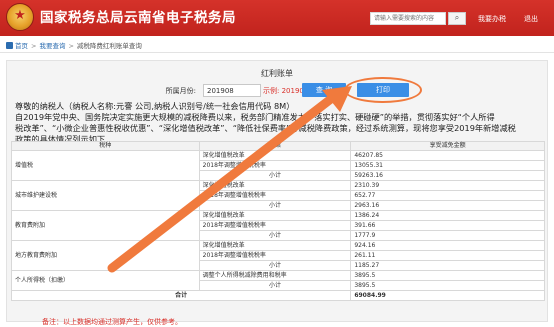  What do you see at coordinates (447, 165) in the screenshot?
I see `amount-cell: 13055.31` at bounding box center [447, 165].